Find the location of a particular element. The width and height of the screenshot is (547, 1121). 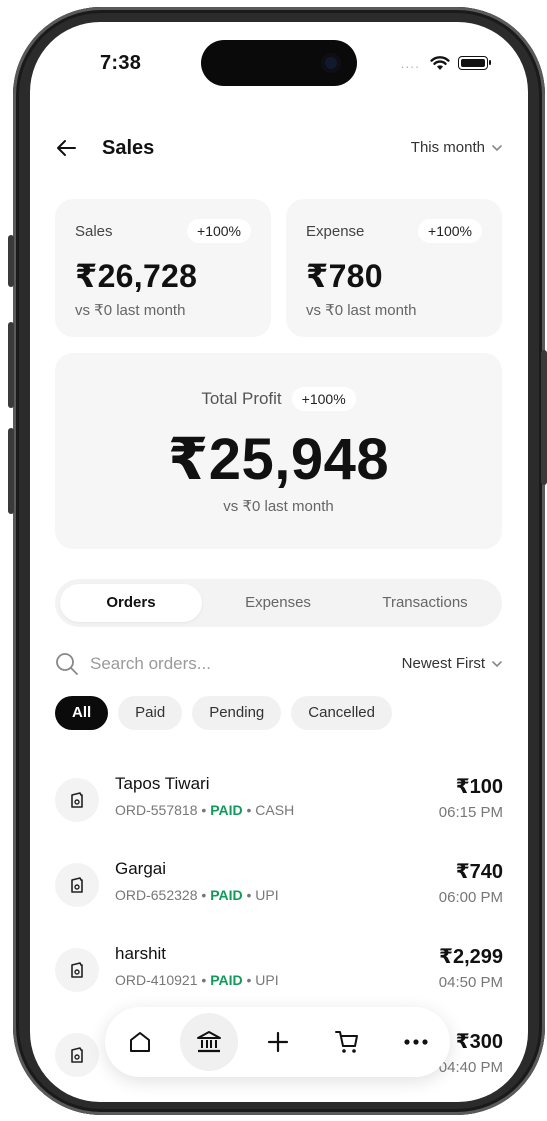

wifi-icon is located at coordinates (440, 63).